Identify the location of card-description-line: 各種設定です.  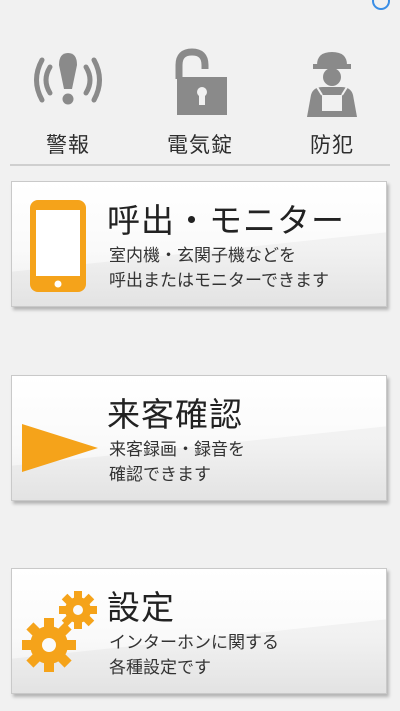
(160, 668).